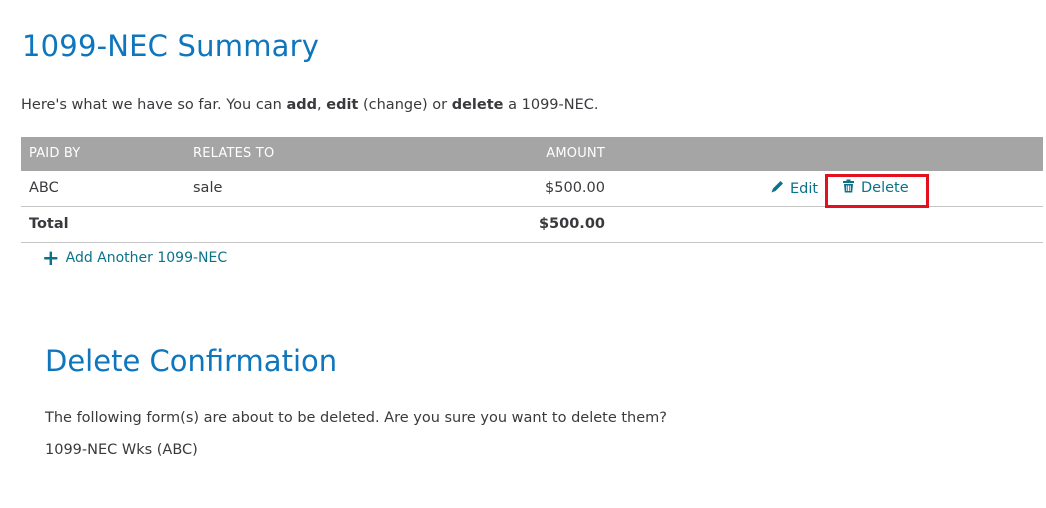 This screenshot has height=508, width=1046. Describe the element at coordinates (405, 105) in the screenshot. I see `intro-part2: (change) or` at that location.